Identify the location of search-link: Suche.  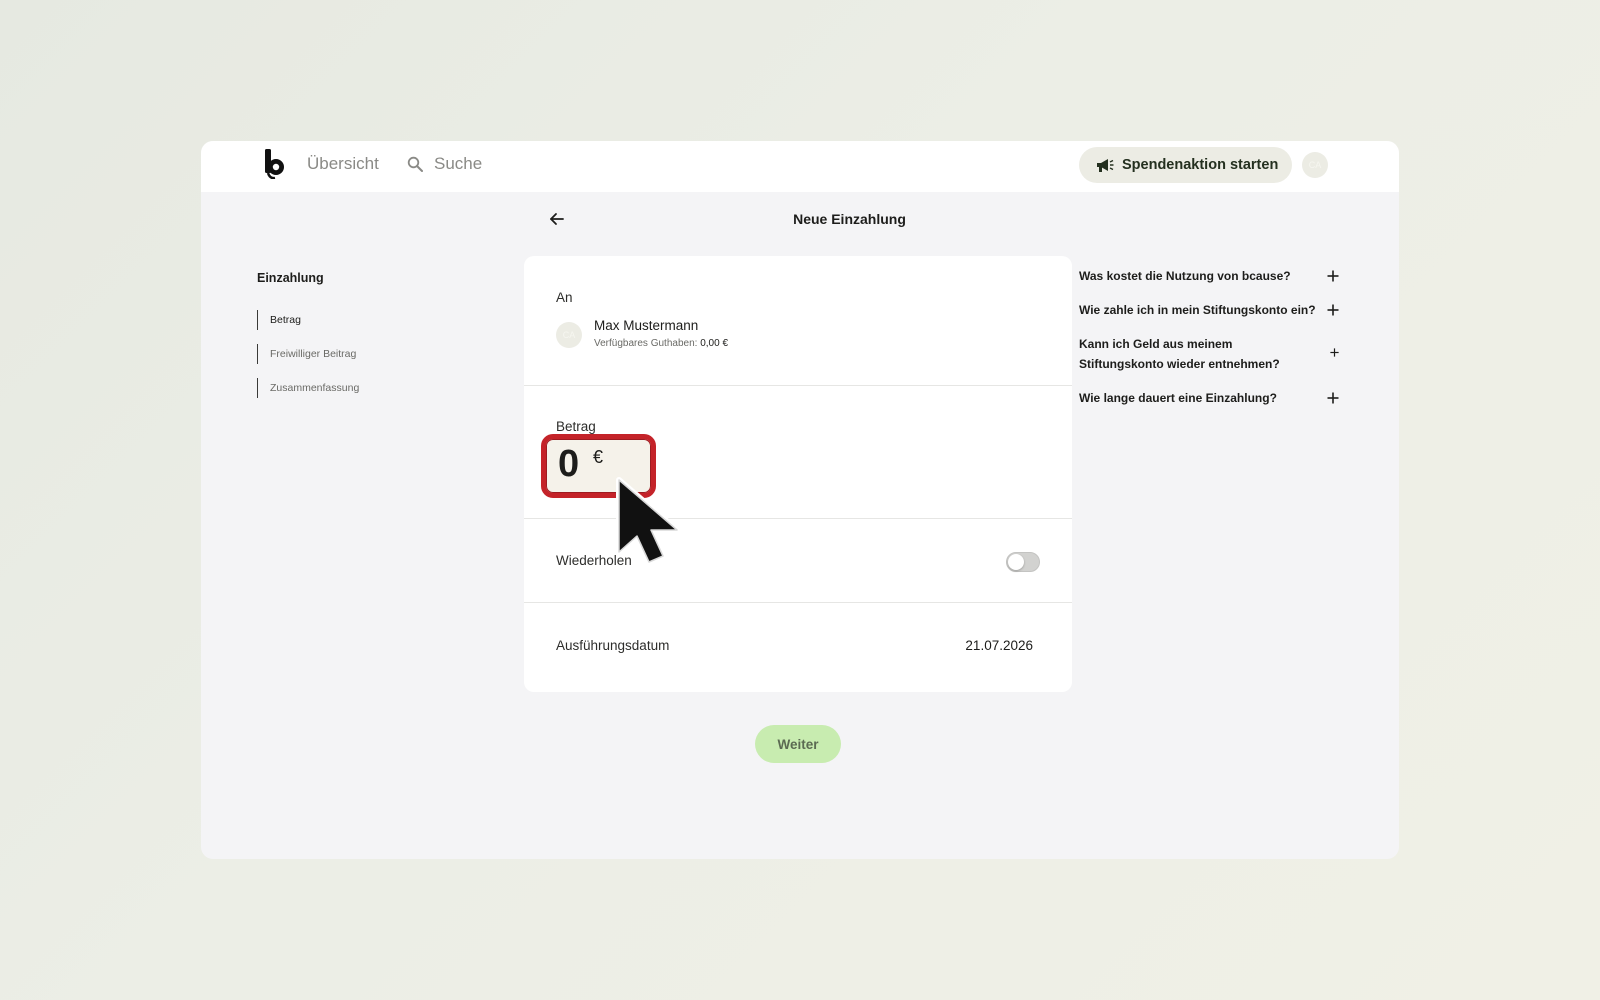
(458, 164).